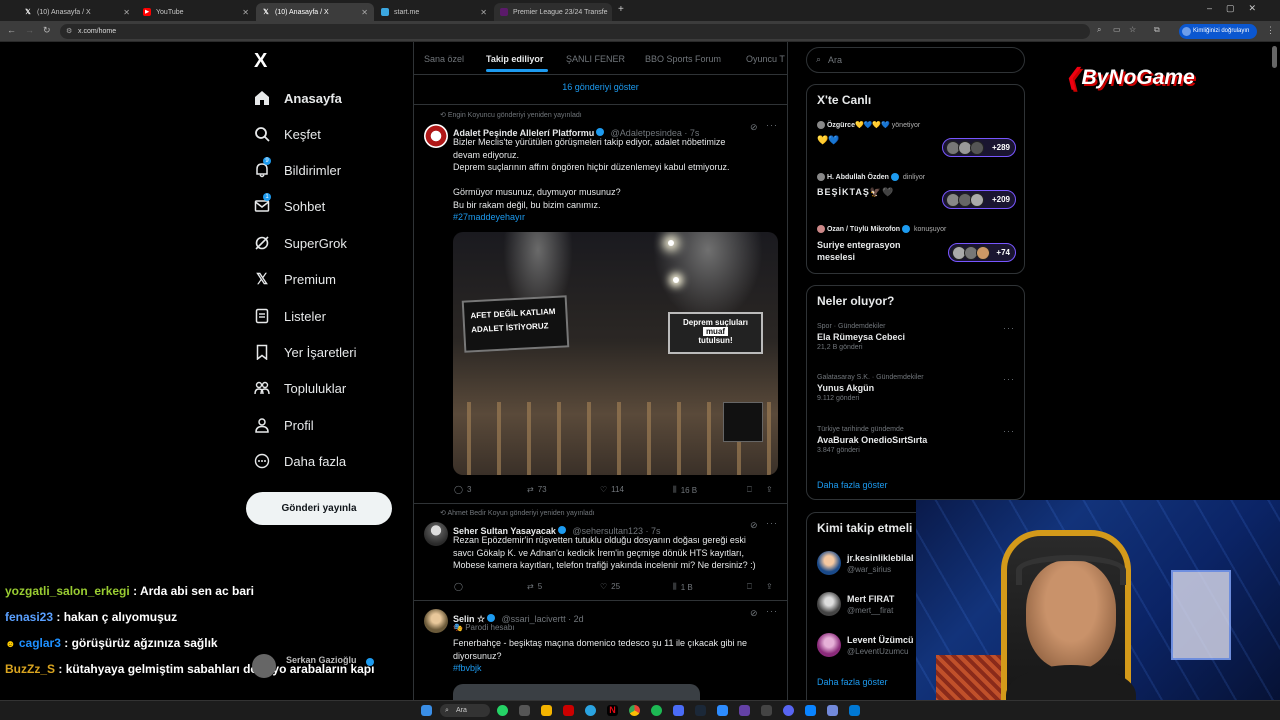 The height and width of the screenshot is (720, 1280). What do you see at coordinates (1099, 30) in the screenshot?
I see `zoom-icon: ⌕` at bounding box center [1099, 30].